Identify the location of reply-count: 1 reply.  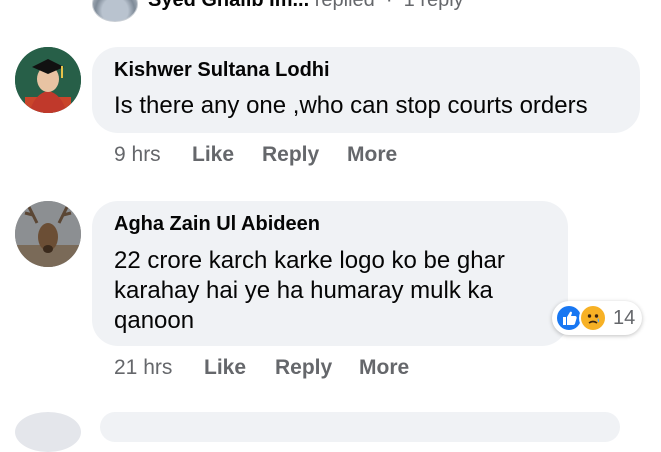
(433, 5).